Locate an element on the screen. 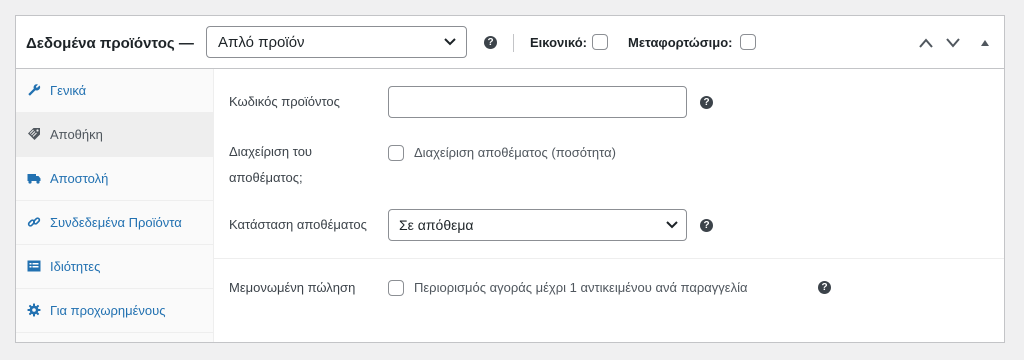  tab-linked-products: Συνδεδεμένα Προϊόντα is located at coordinates (115, 223).